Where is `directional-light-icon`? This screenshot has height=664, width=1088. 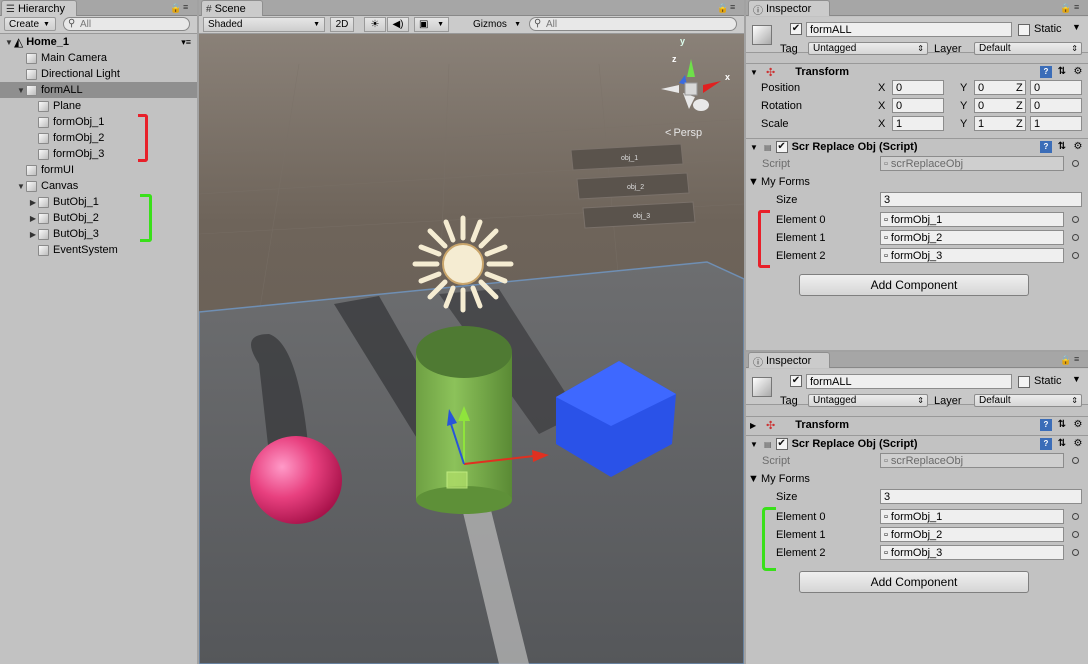
directional-light-icon is located at coordinates (463, 264).